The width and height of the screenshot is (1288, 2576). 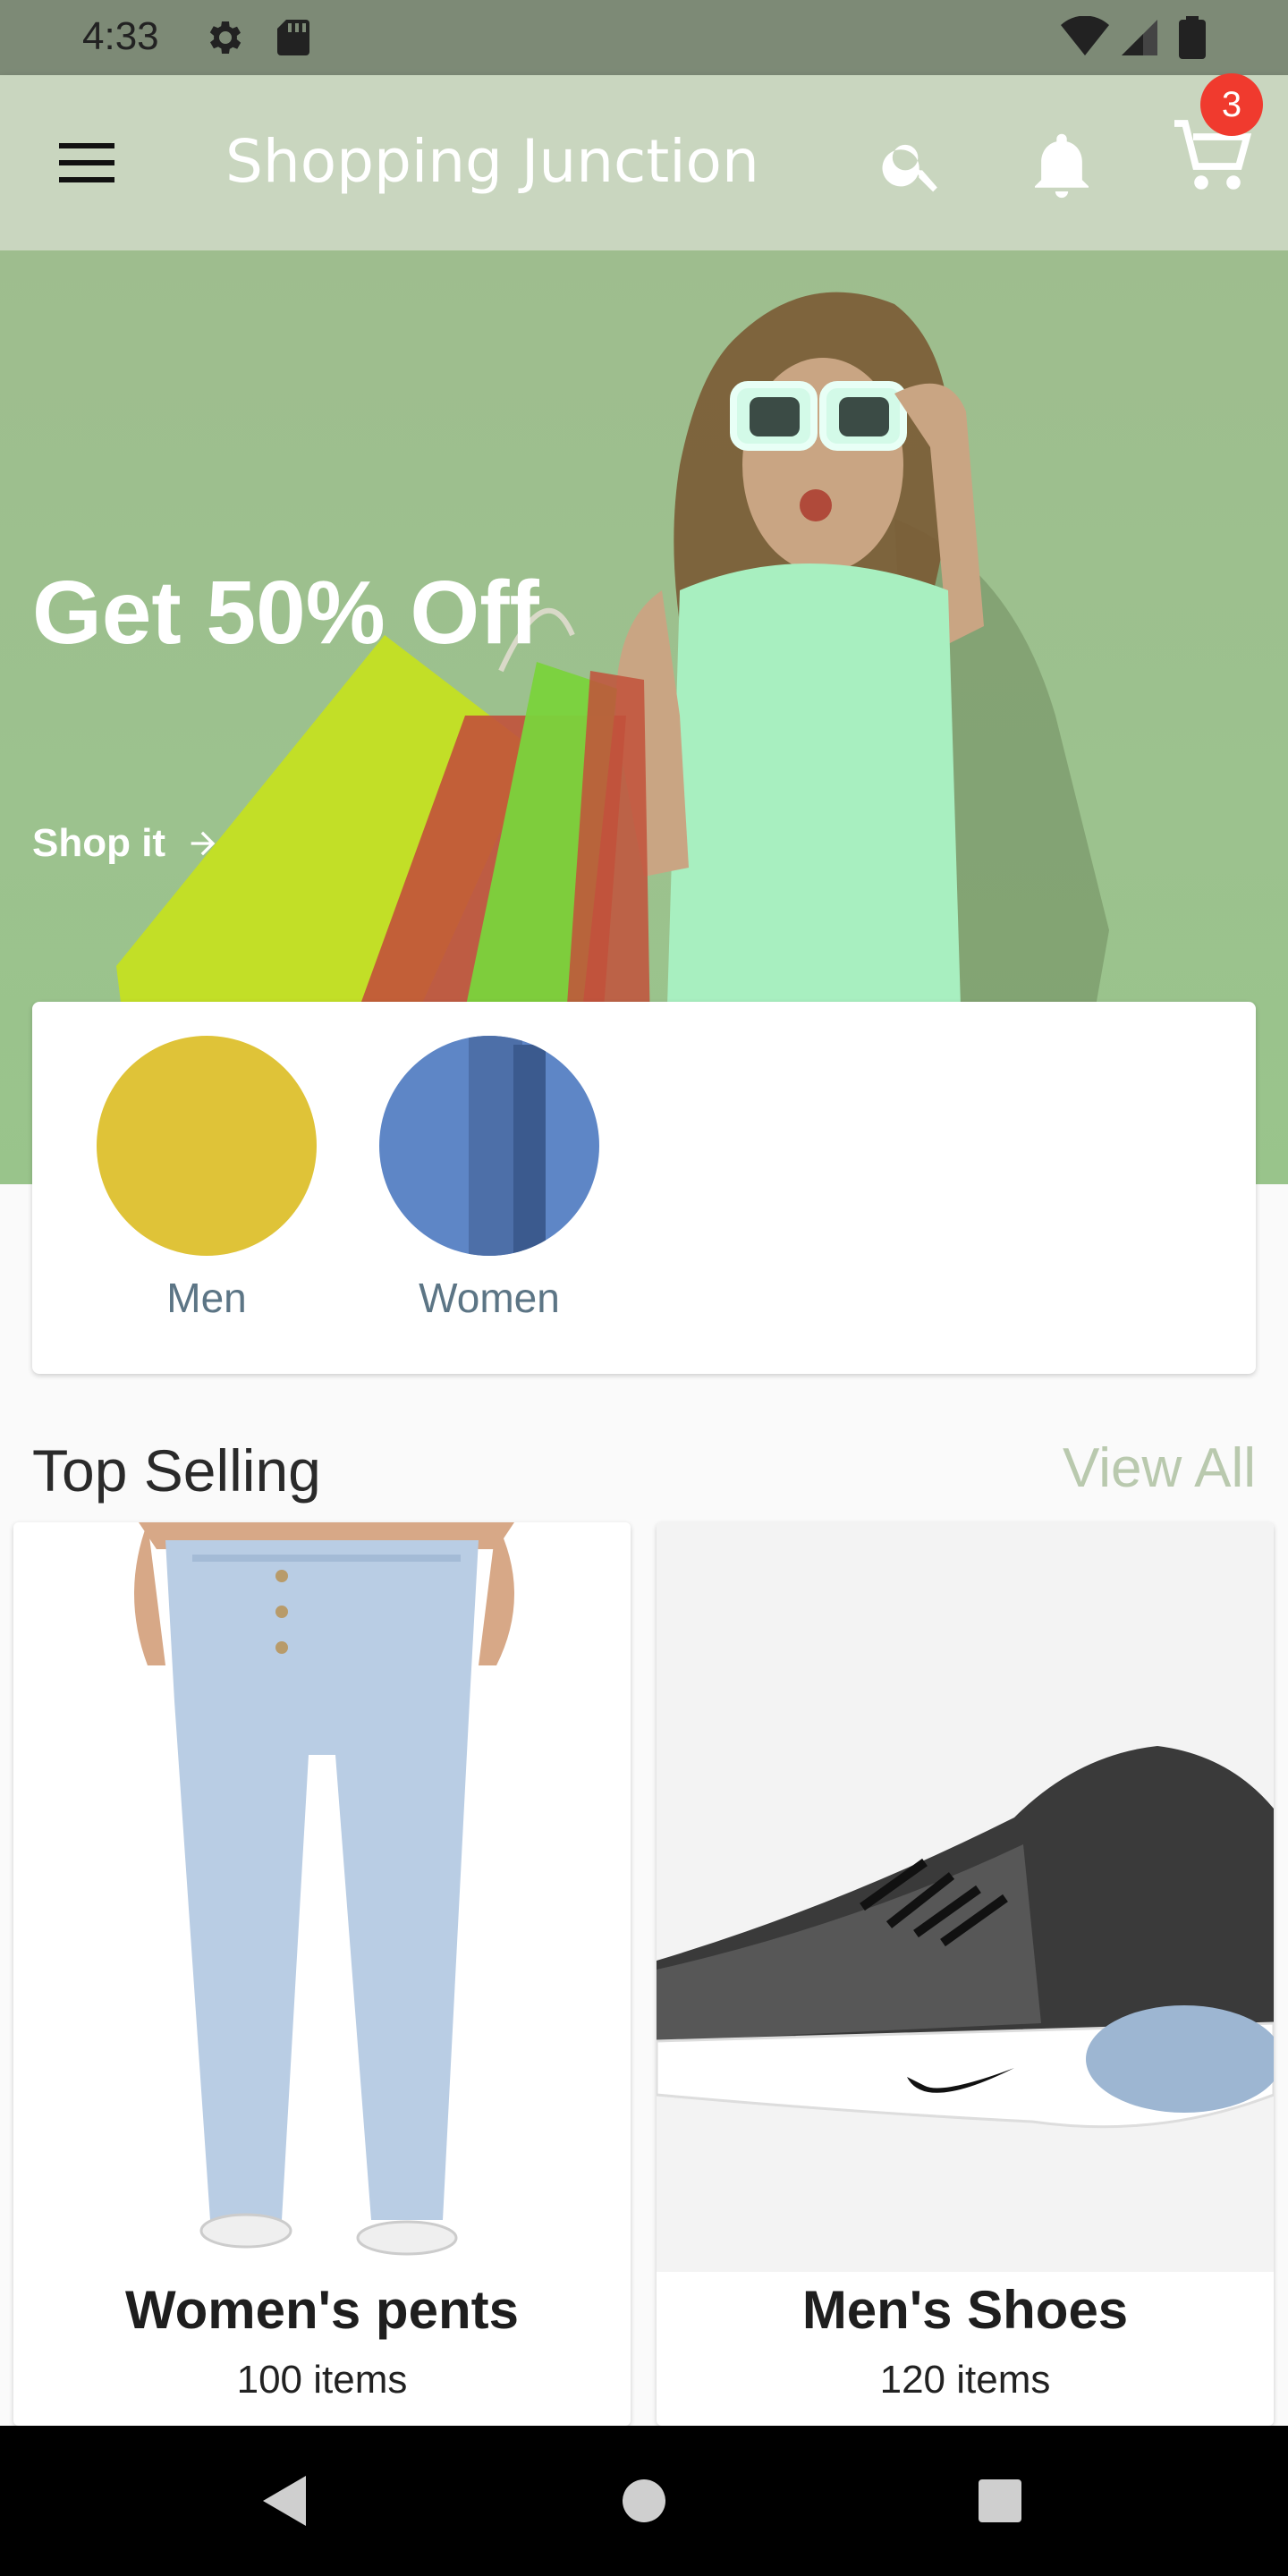 I want to click on top-selling-title: Top Selling, so click(x=176, y=1470).